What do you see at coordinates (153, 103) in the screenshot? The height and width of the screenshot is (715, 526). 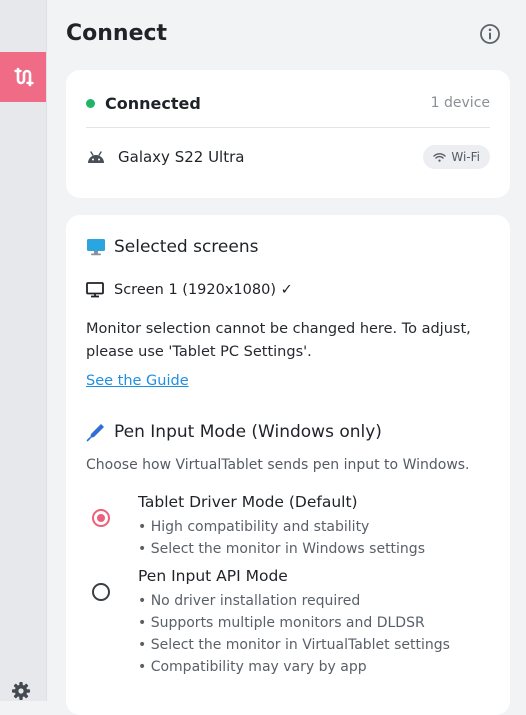 I see `connection-status: Connected` at bounding box center [153, 103].